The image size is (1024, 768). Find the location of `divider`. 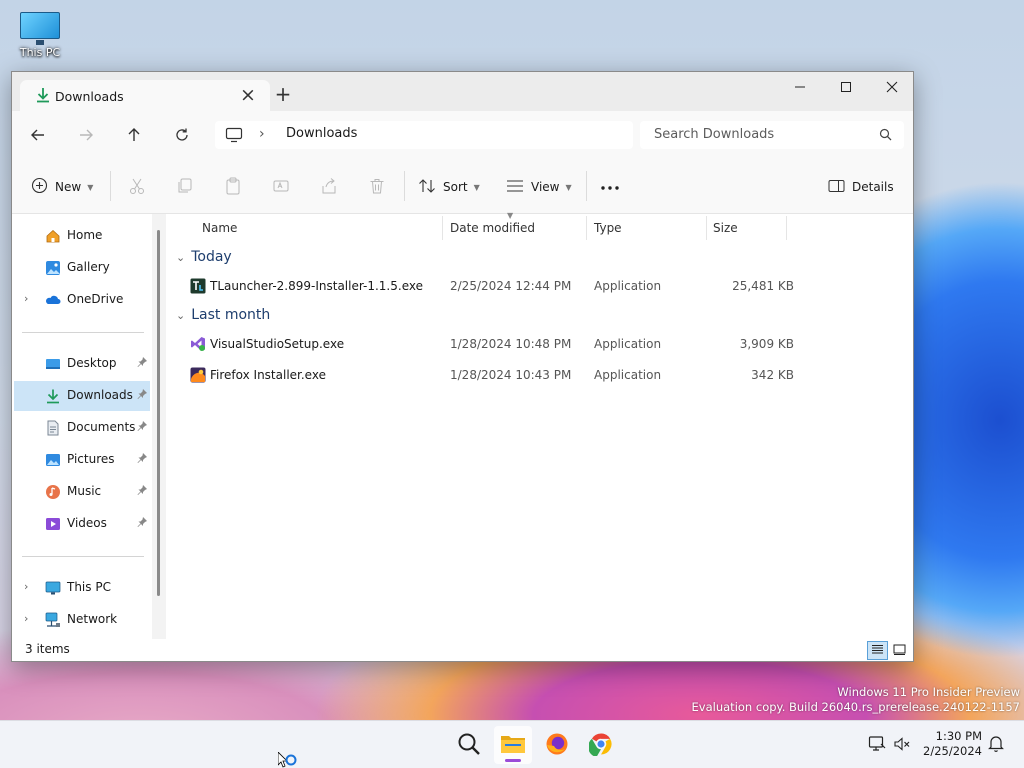

divider is located at coordinates (404, 186).